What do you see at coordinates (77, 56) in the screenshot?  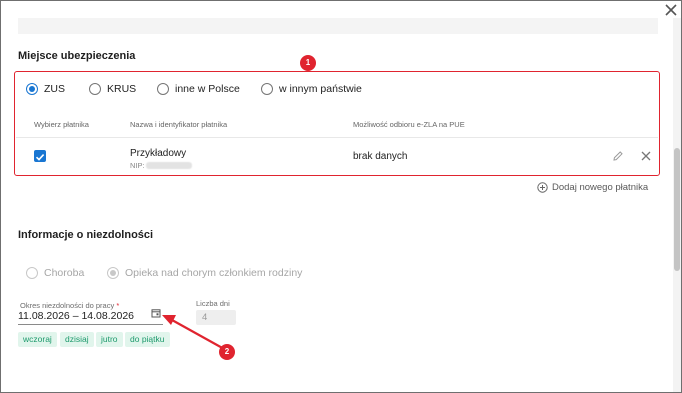 I see `insurance-section-title: Miejsce ubezpieczenia` at bounding box center [77, 56].